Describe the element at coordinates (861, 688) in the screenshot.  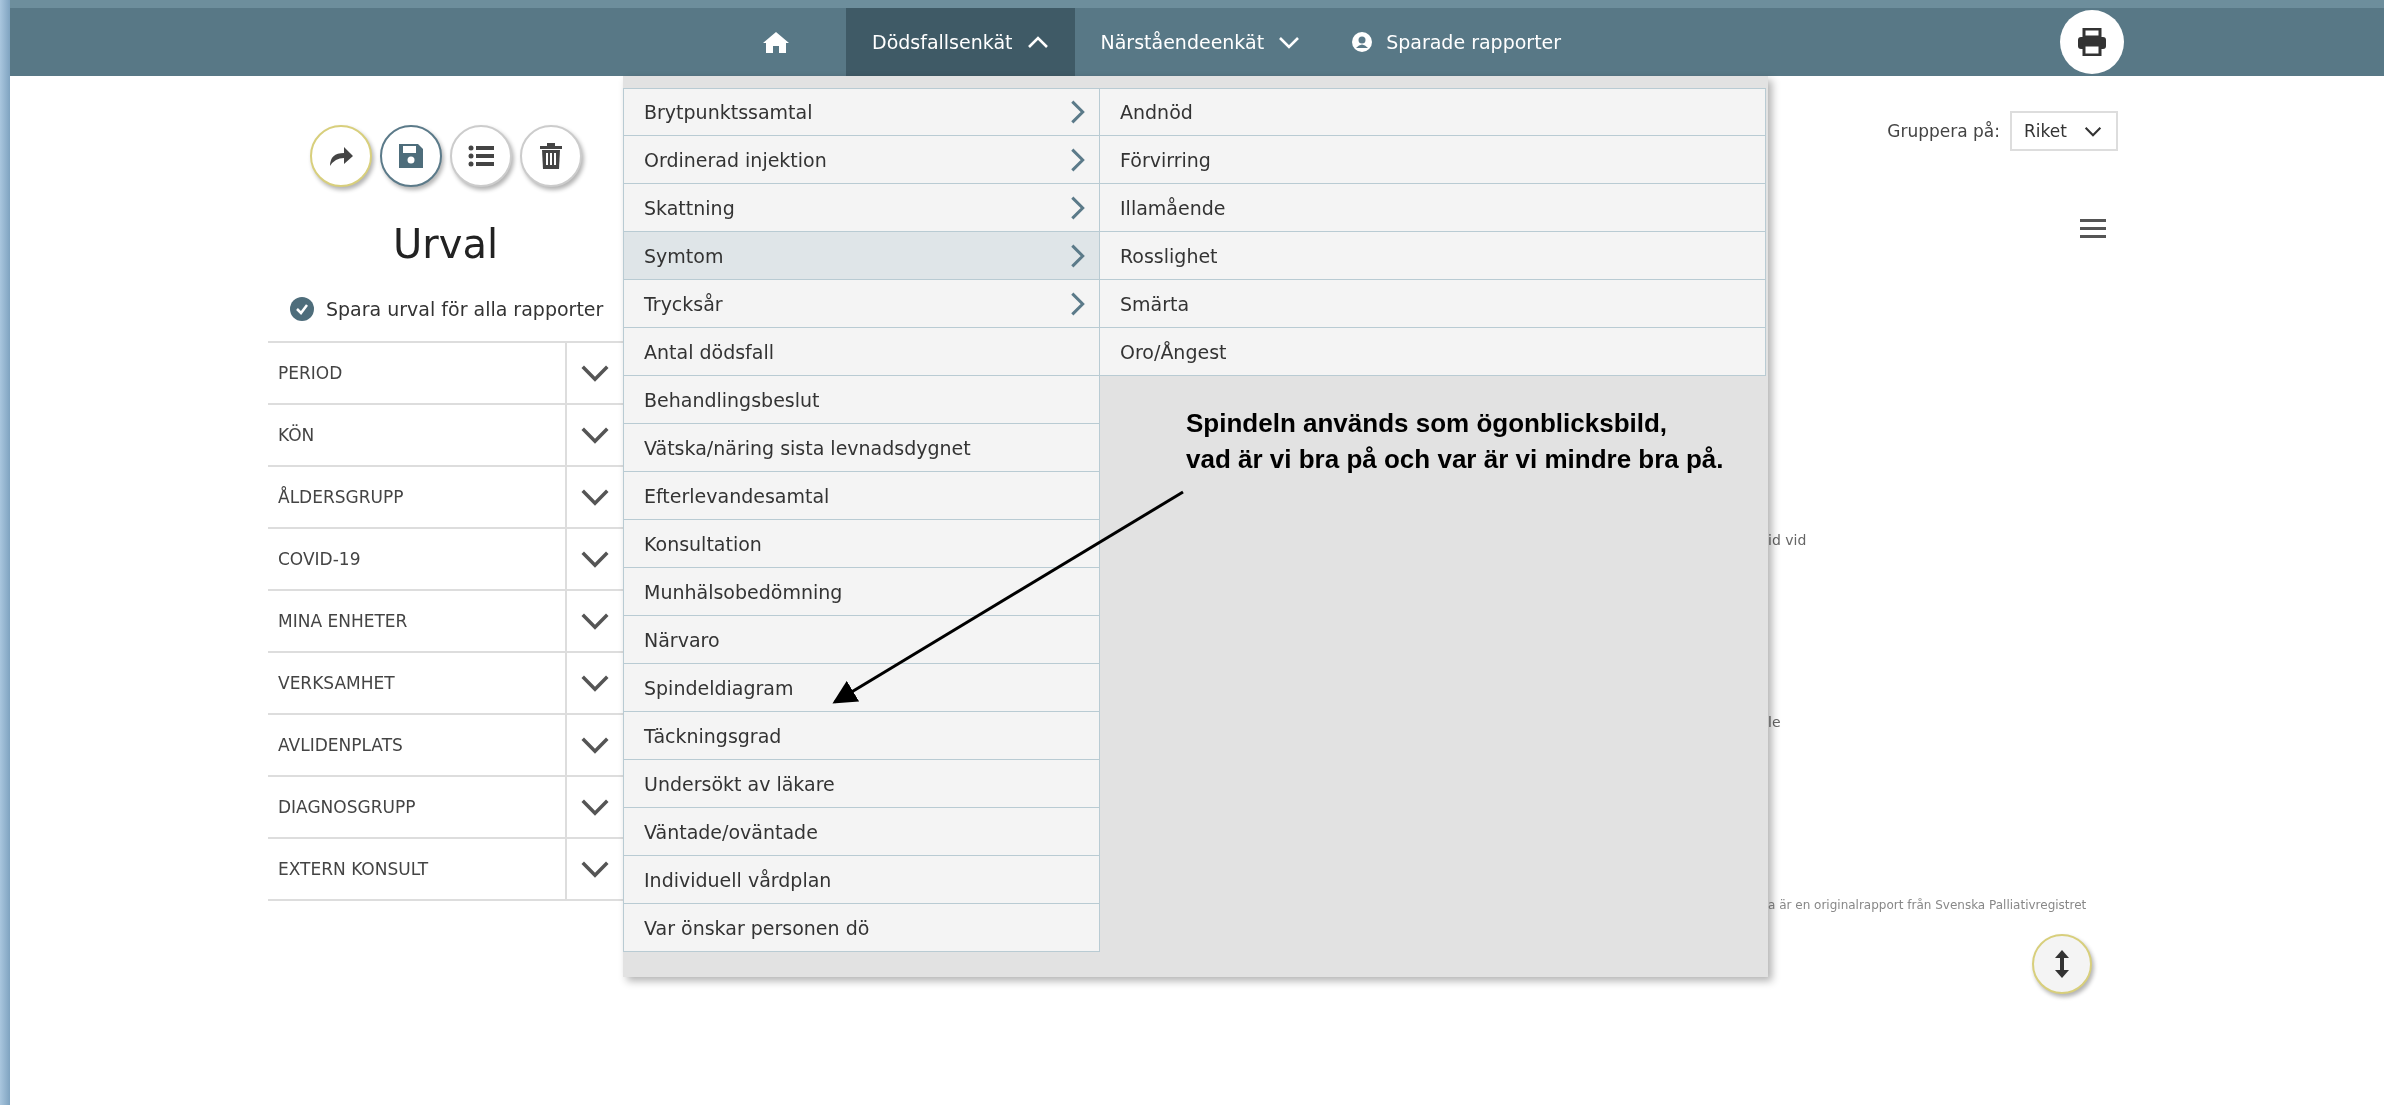
I see `menu-item: Spindeldiagram` at that location.